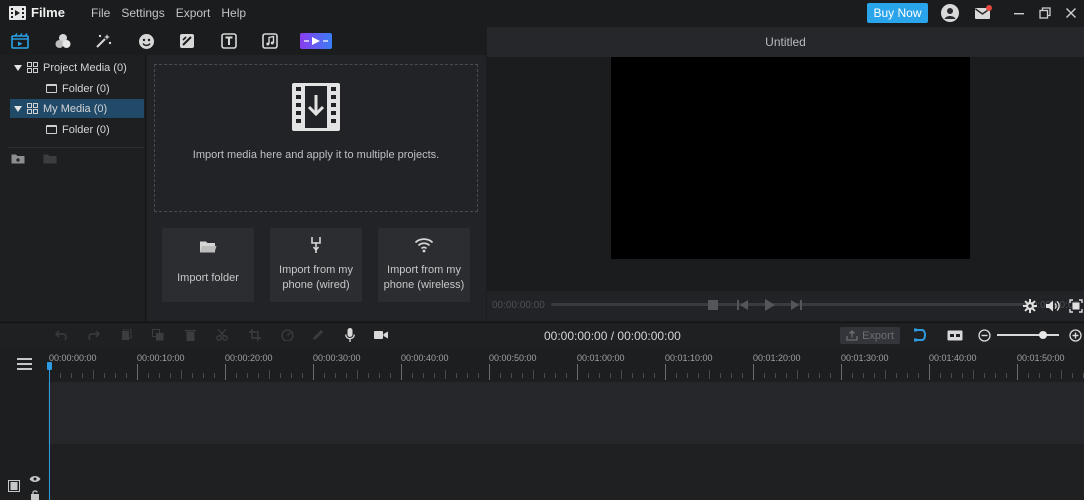 This screenshot has width=1084, height=500. What do you see at coordinates (243, 41) in the screenshot?
I see `media-toolbar` at bounding box center [243, 41].